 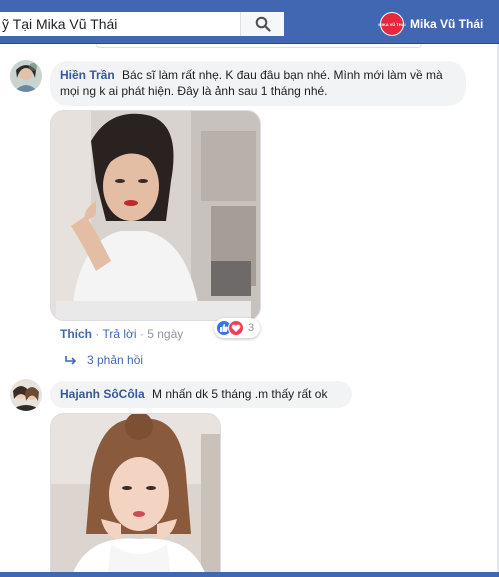 What do you see at coordinates (249, 574) in the screenshot?
I see `bottom-chat-bar` at bounding box center [249, 574].